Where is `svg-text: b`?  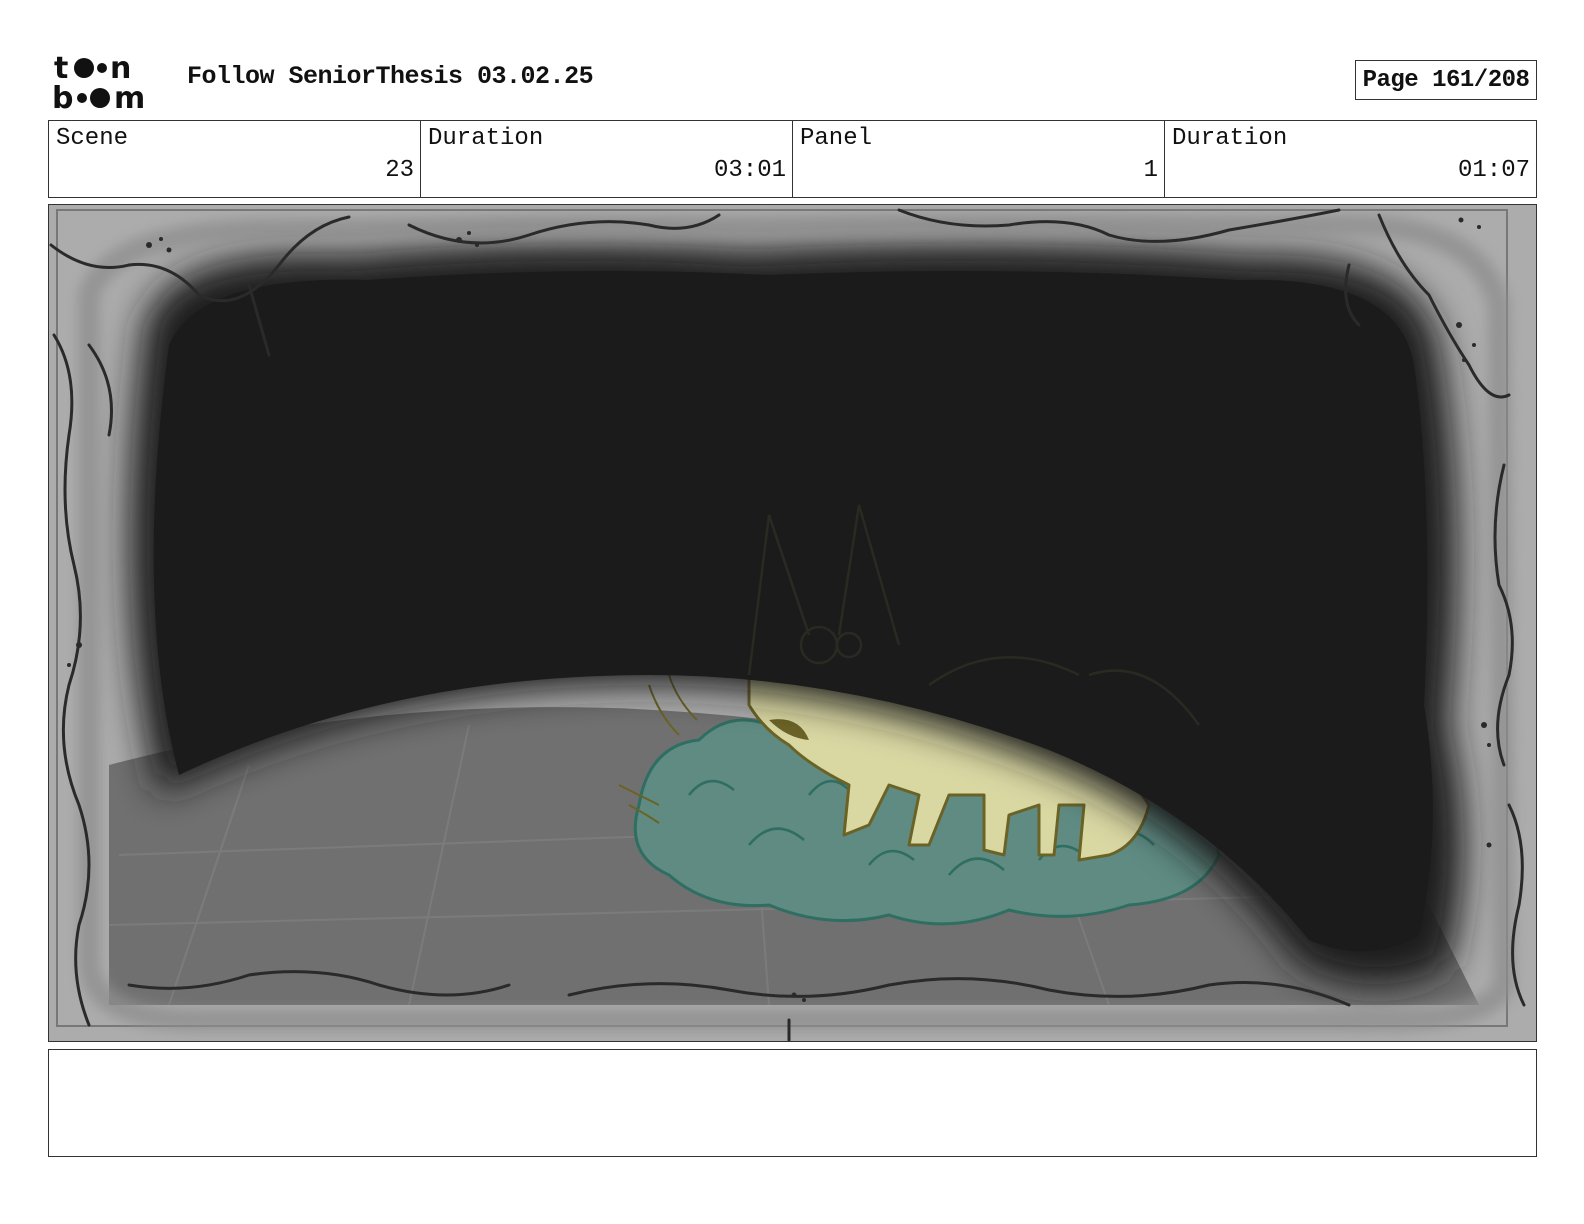
svg-text: b is located at coordinates (62, 95).